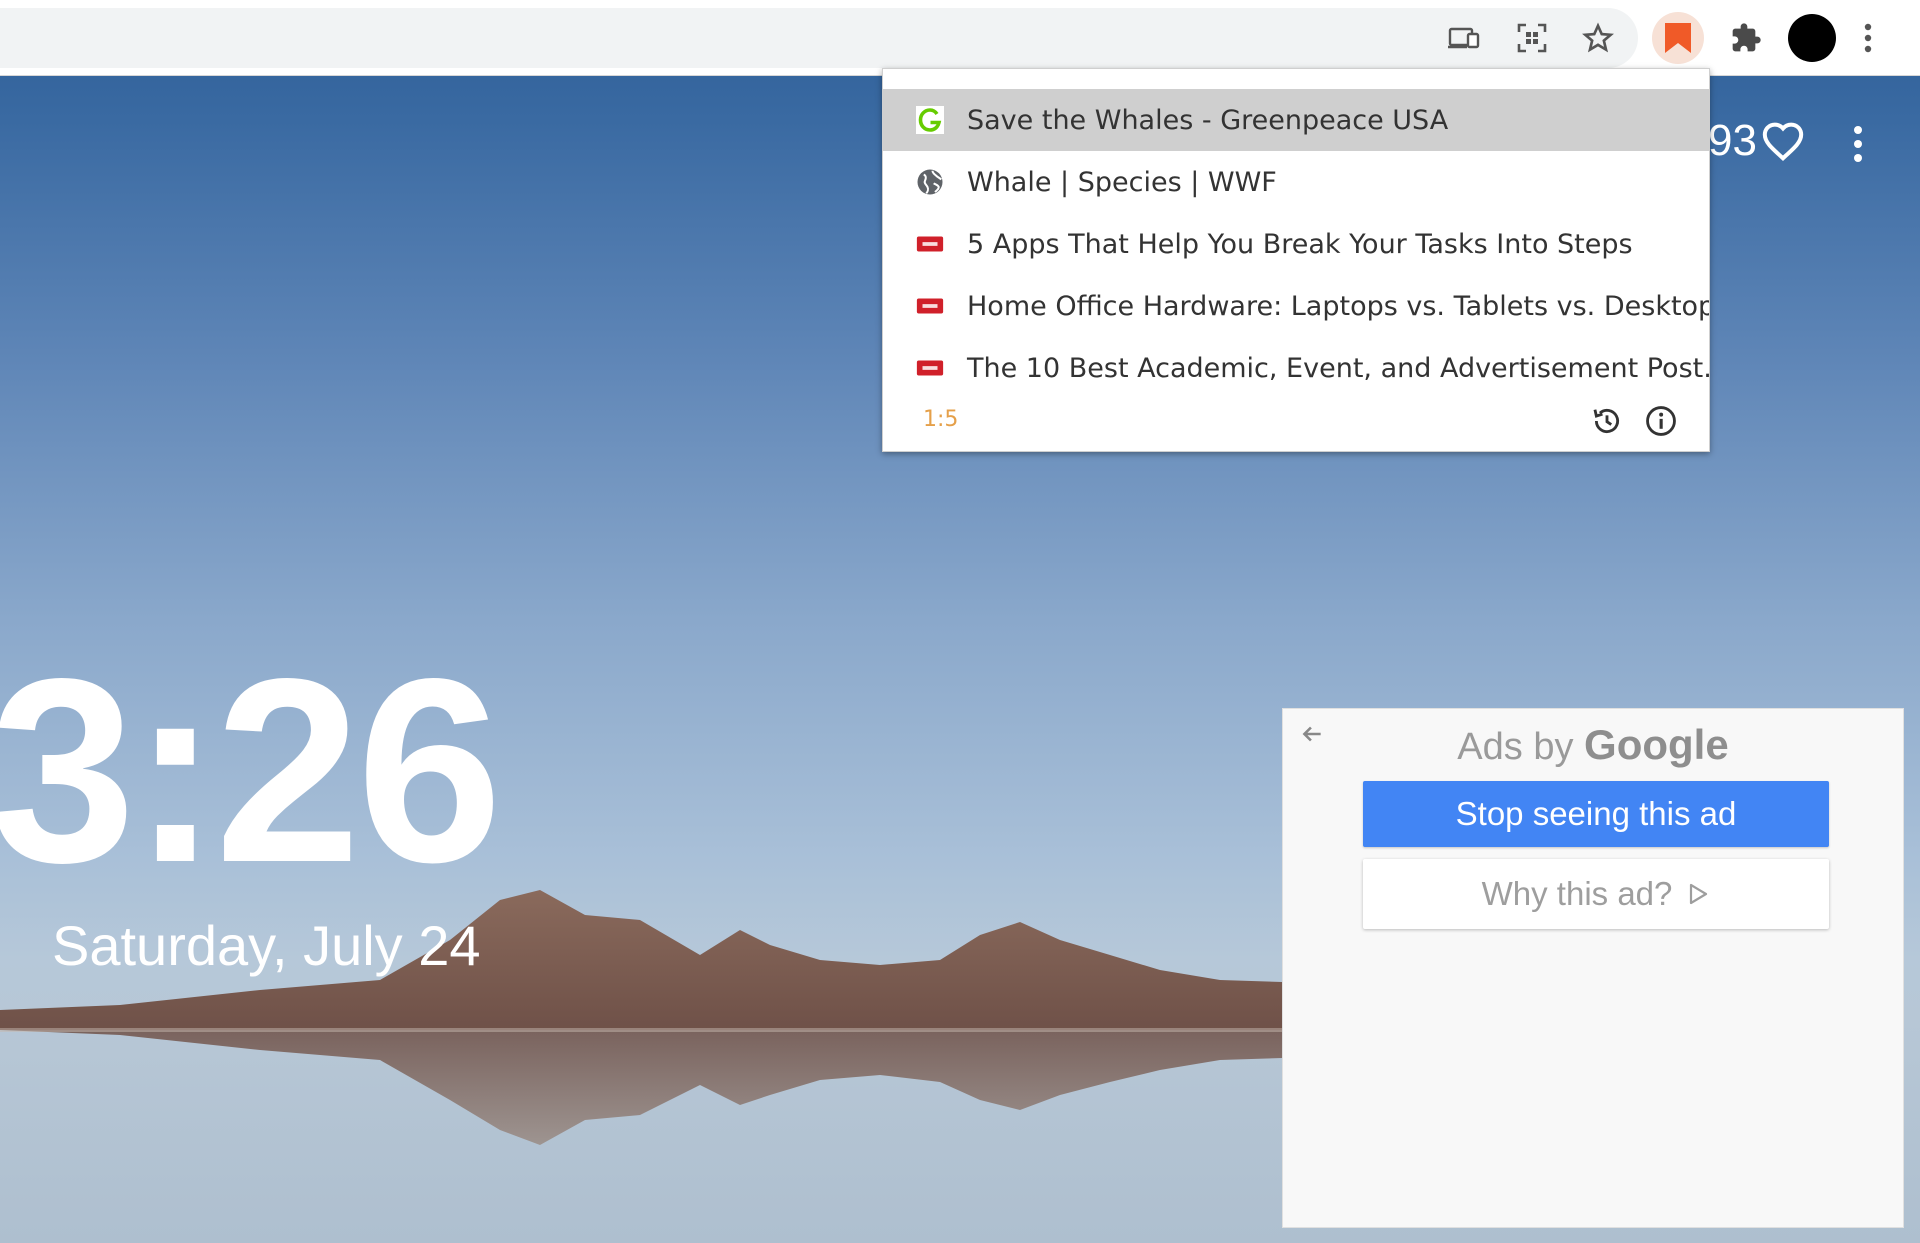 Image resolution: width=1920 pixels, height=1243 pixels. I want to click on why-this-ad-label: Why this ad?, so click(1577, 893).